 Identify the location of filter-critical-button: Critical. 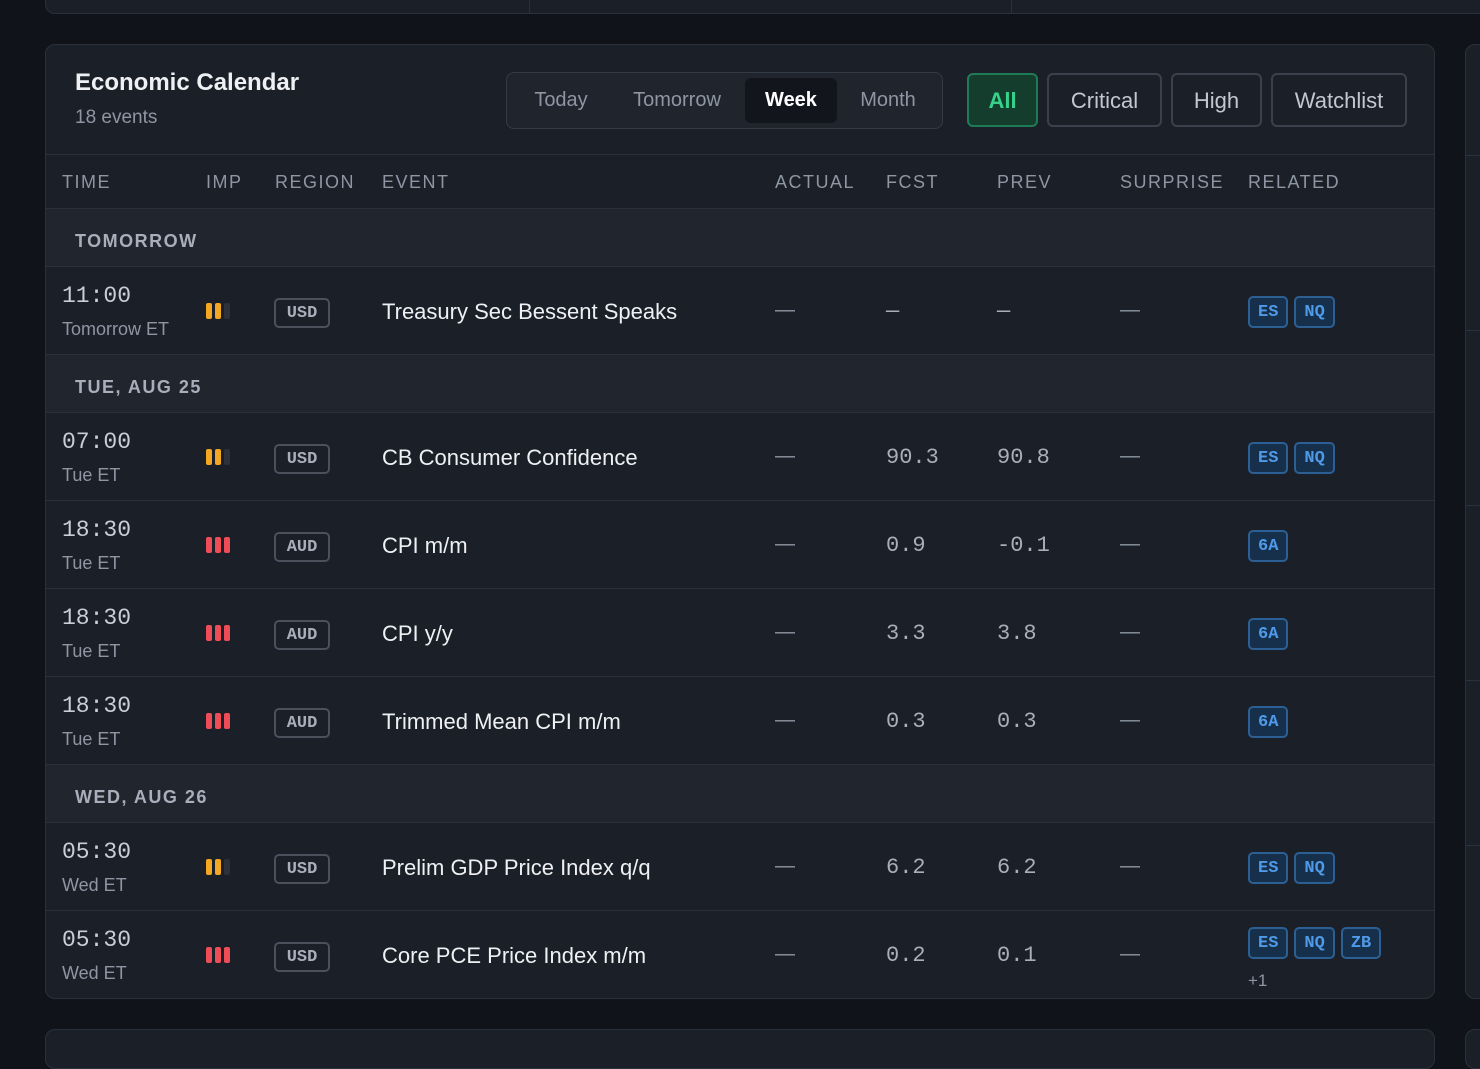
(1104, 100).